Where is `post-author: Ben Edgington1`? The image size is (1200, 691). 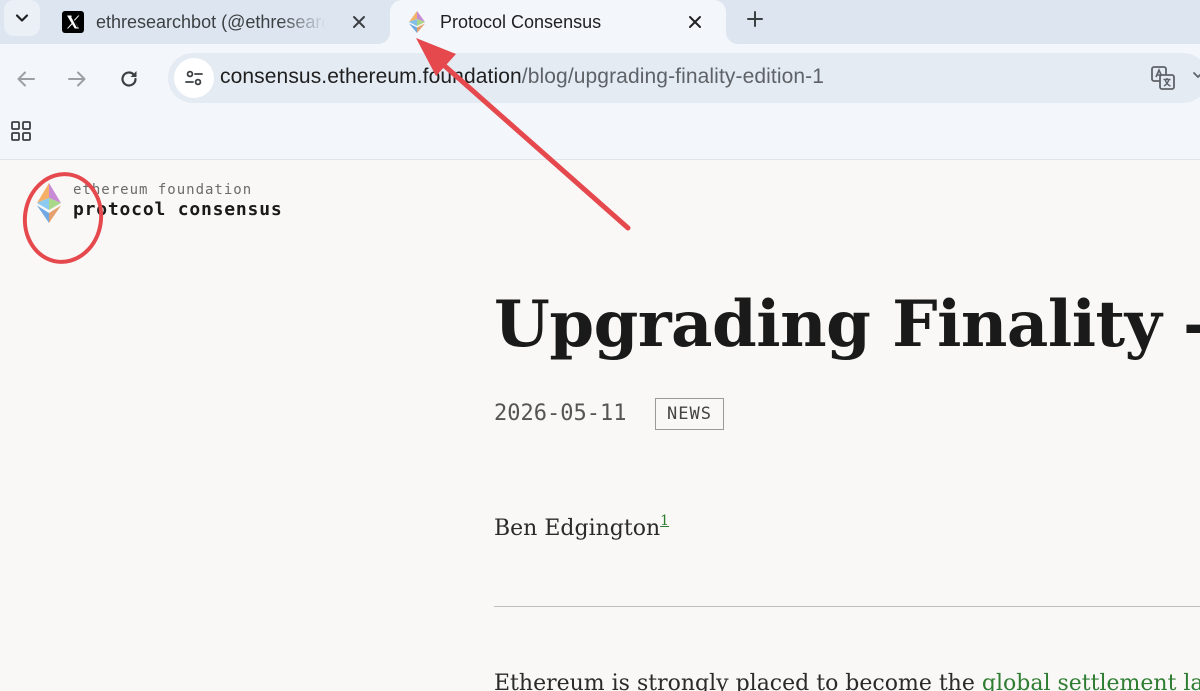 post-author: Ben Edgington1 is located at coordinates (581, 527).